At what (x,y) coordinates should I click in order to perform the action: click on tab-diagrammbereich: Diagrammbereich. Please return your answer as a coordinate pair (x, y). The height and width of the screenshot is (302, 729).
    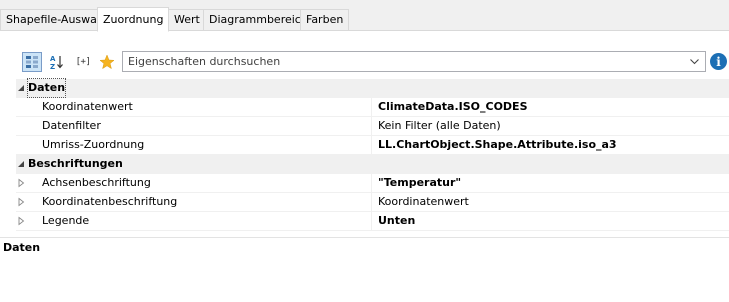
    Looking at the image, I should click on (258, 20).